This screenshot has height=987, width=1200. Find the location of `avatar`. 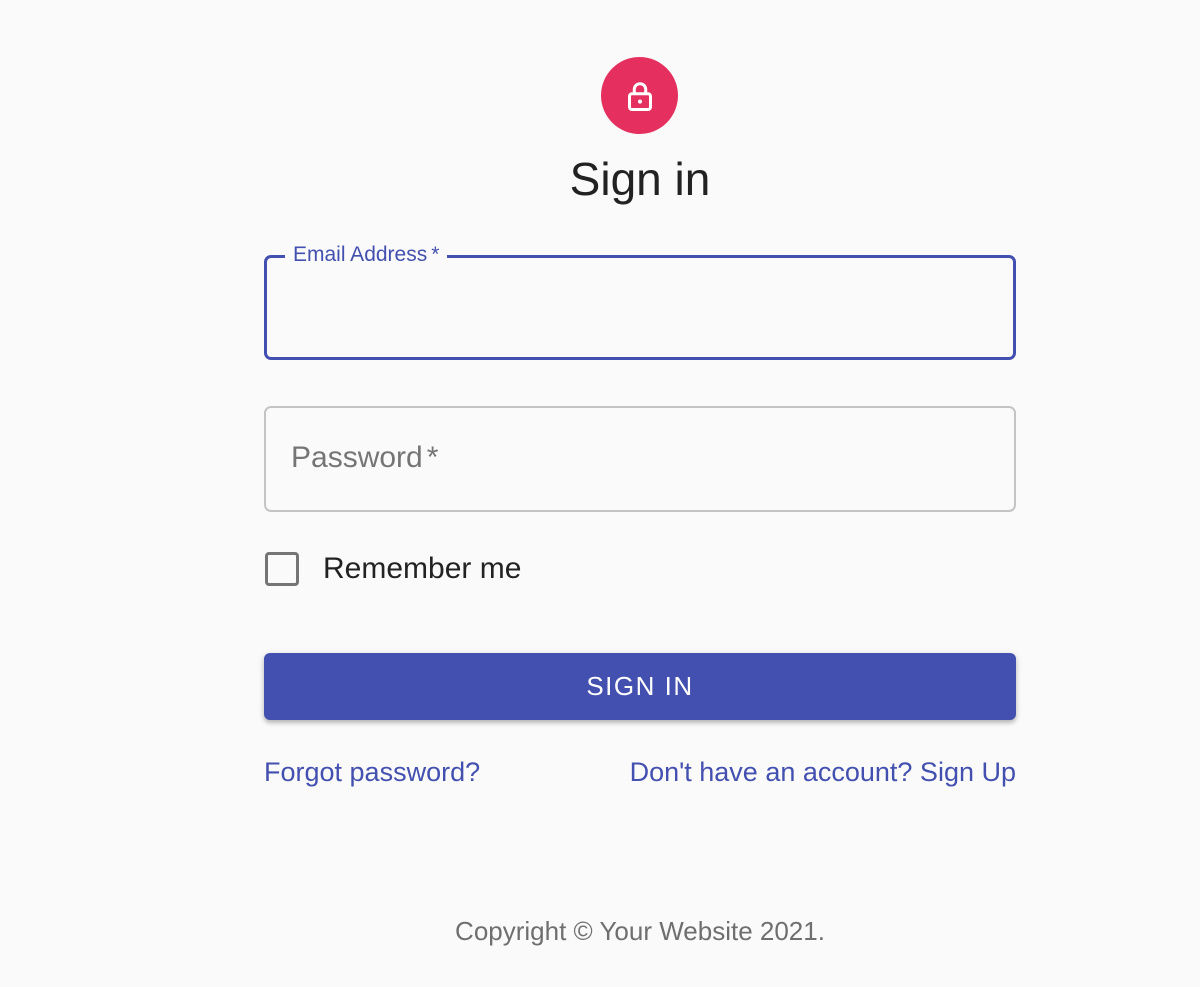

avatar is located at coordinates (639, 95).